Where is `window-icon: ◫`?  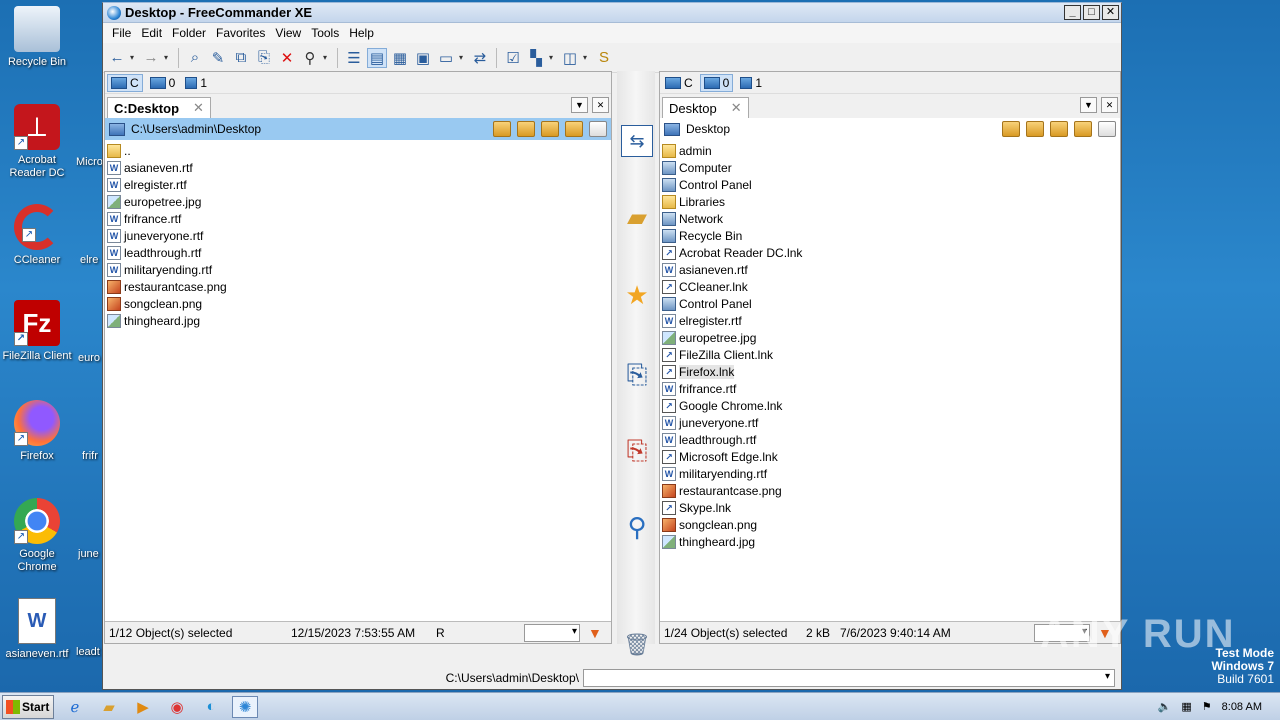 window-icon: ◫ is located at coordinates (570, 58).